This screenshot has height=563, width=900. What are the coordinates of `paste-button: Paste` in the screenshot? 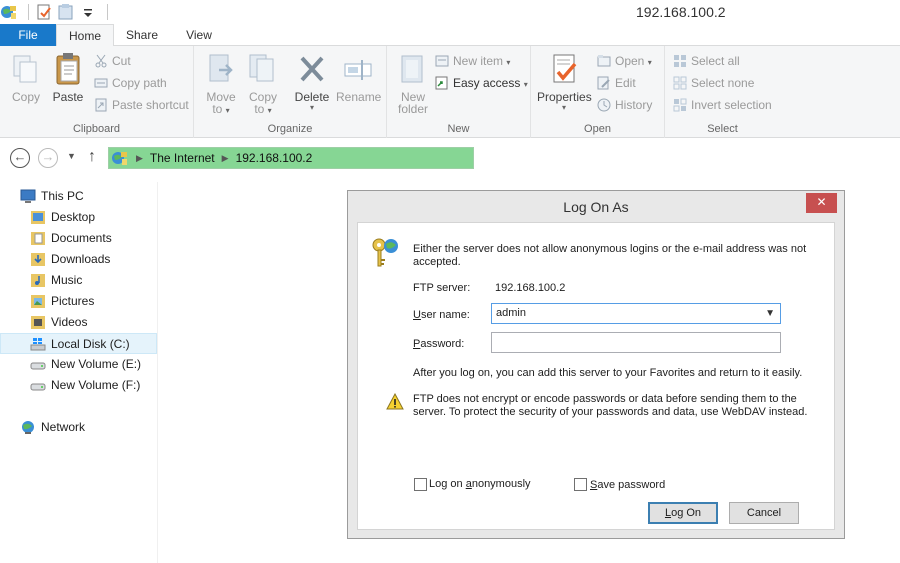 It's located at (68, 78).